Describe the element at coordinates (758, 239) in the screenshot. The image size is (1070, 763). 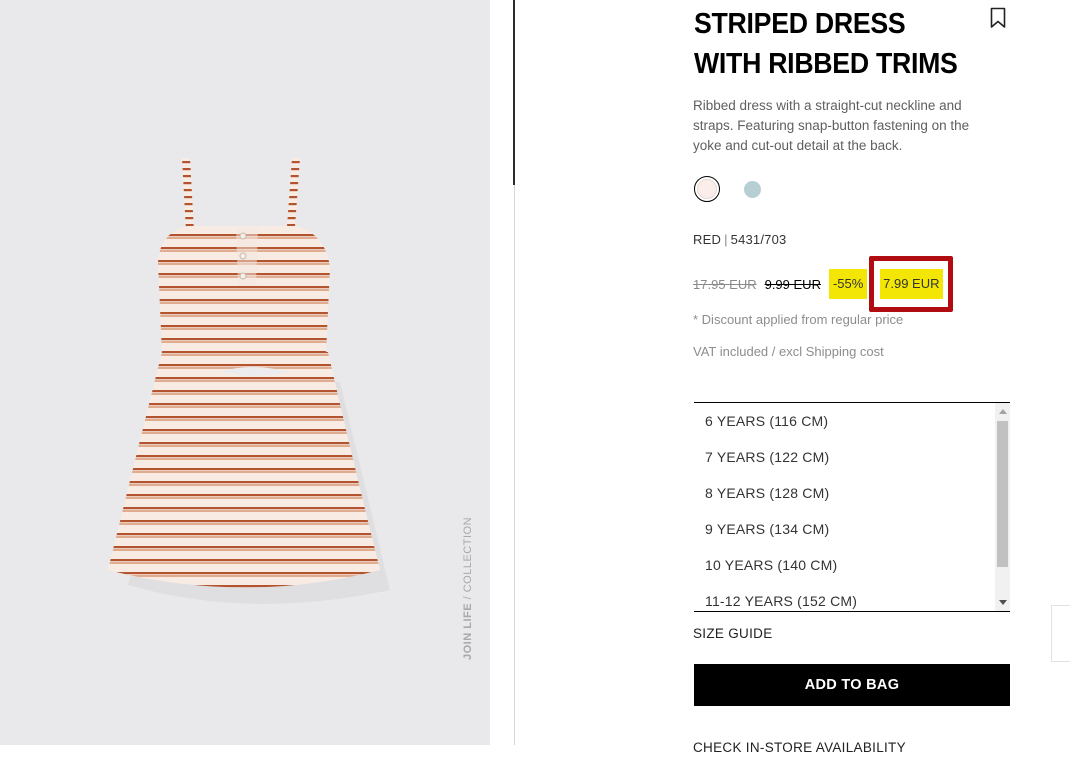
I see `reference-number: 5431/703` at that location.